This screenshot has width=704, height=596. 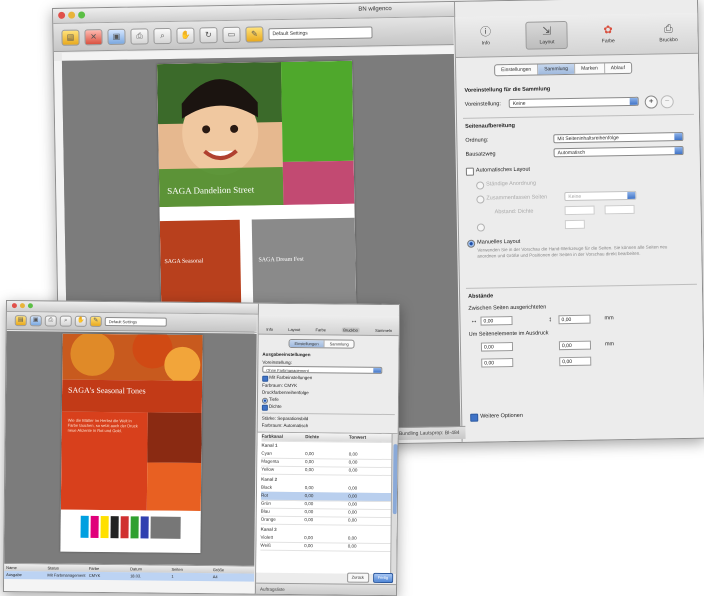 What do you see at coordinates (486, 32) in the screenshot?
I see `info-icon: ⓘ` at bounding box center [486, 32].